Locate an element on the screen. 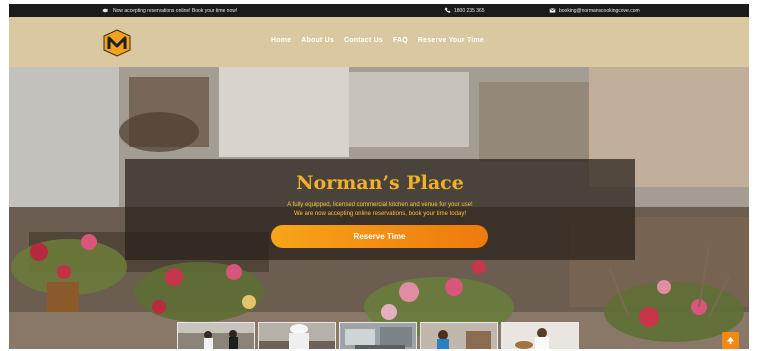 The image size is (758, 351). scroll-to-top-button is located at coordinates (730, 340).